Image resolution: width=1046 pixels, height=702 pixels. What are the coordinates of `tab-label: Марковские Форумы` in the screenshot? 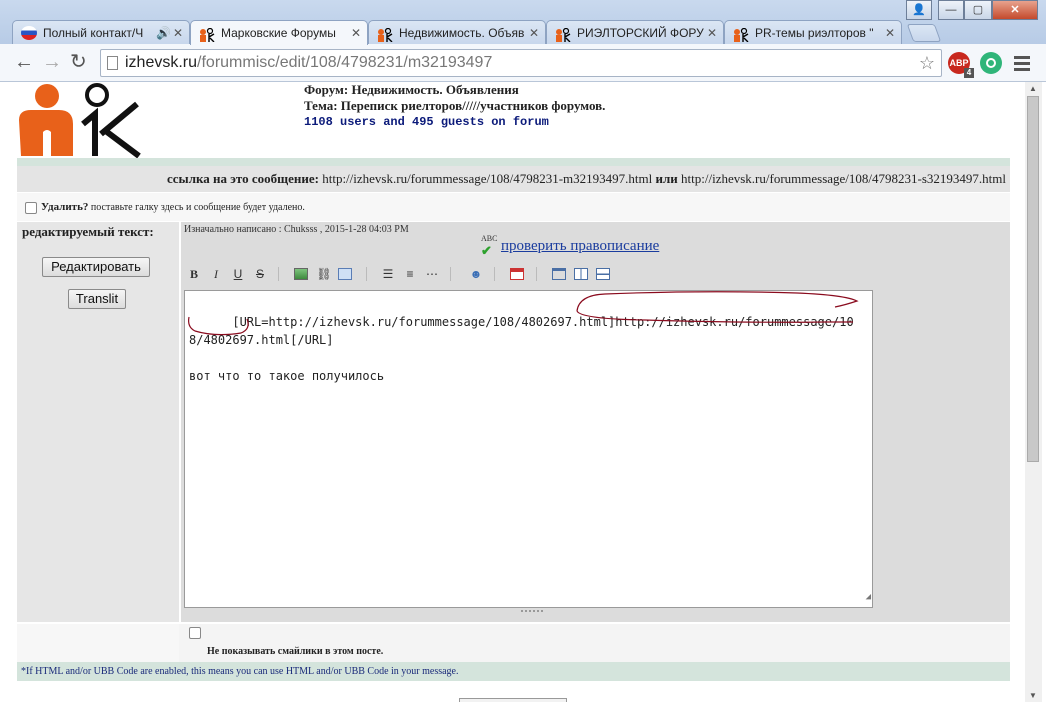 It's located at (278, 33).